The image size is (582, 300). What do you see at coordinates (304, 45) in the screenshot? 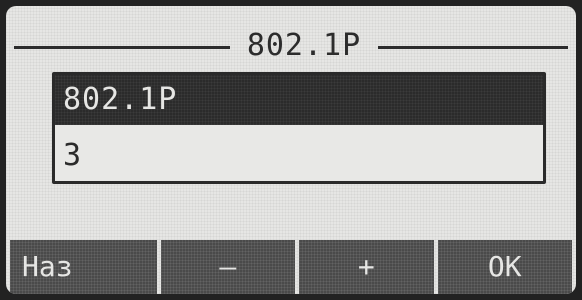
I see `page-title: 802.1P` at bounding box center [304, 45].